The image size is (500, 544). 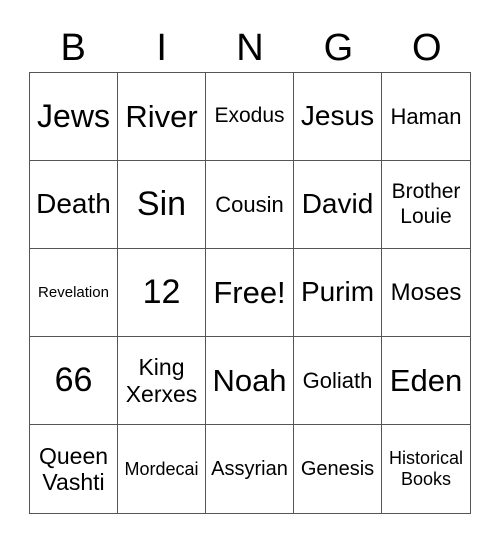 I want to click on header-letter-b: B, so click(x=73, y=48).